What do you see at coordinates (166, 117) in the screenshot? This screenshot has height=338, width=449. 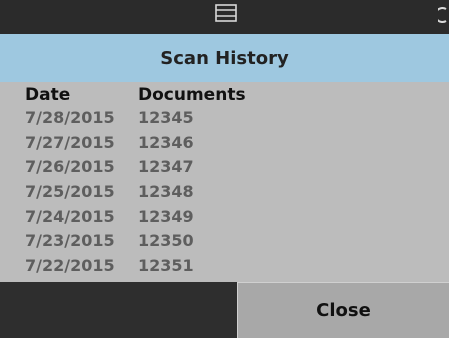 I see `row-documents: 12345` at bounding box center [166, 117].